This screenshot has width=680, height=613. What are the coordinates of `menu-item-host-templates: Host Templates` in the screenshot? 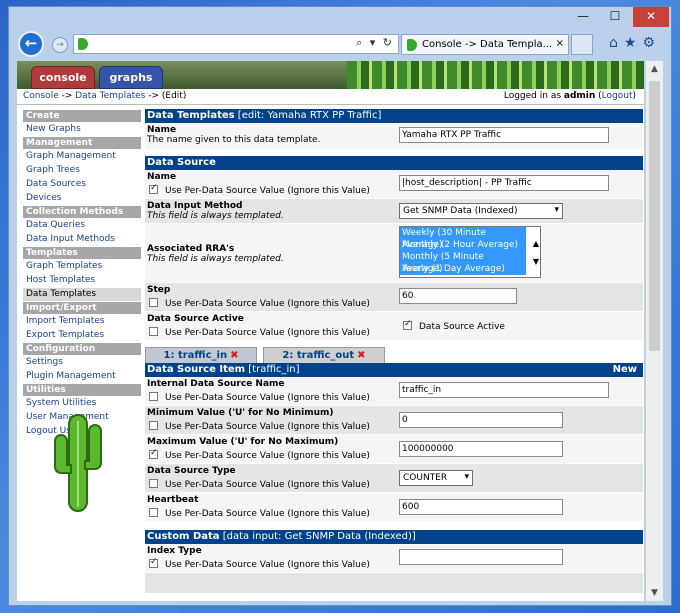 It's located at (82, 280).